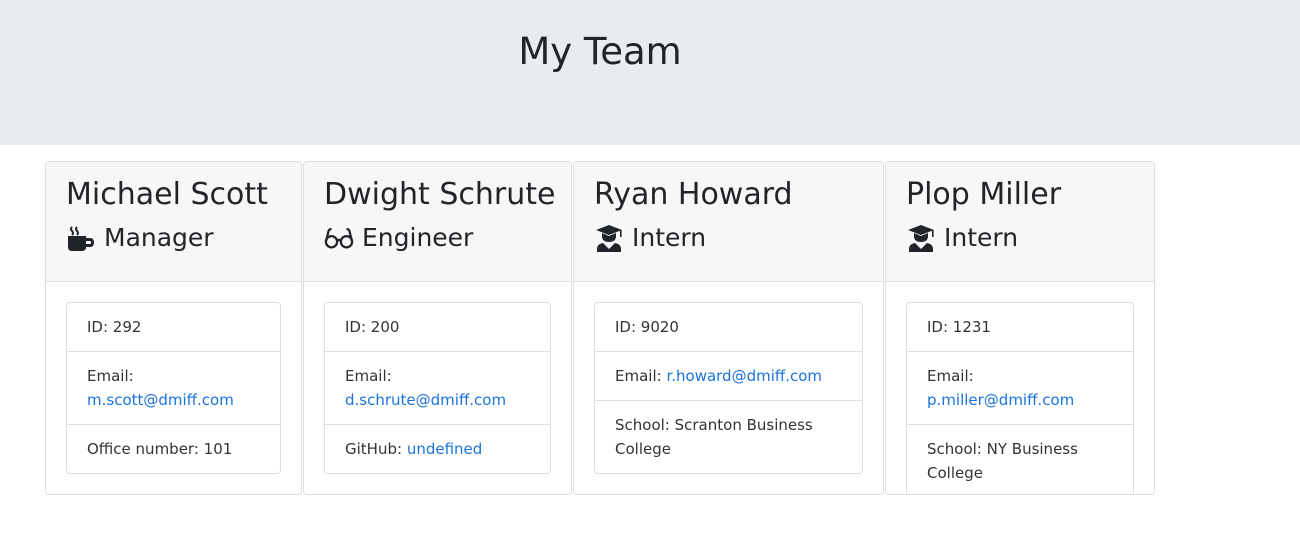 The image size is (1300, 557). I want to click on email-link: p.miller@dmiff.com, so click(1000, 400).